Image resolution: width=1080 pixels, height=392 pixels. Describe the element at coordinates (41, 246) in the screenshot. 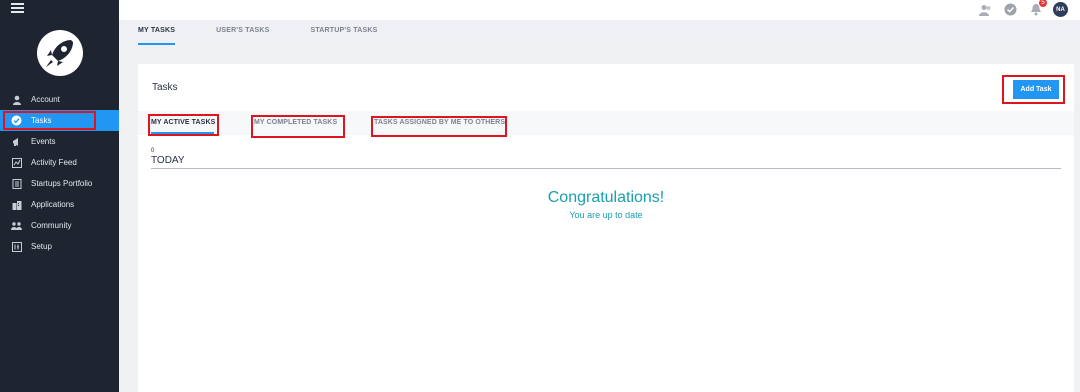

I see `sidebar-item-label: Setup` at that location.